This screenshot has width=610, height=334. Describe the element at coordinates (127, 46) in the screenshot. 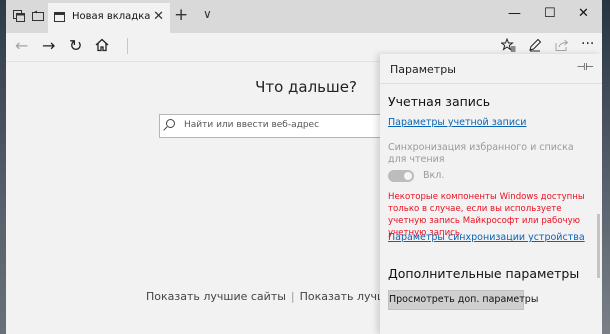

I see `navbar-divider` at that location.